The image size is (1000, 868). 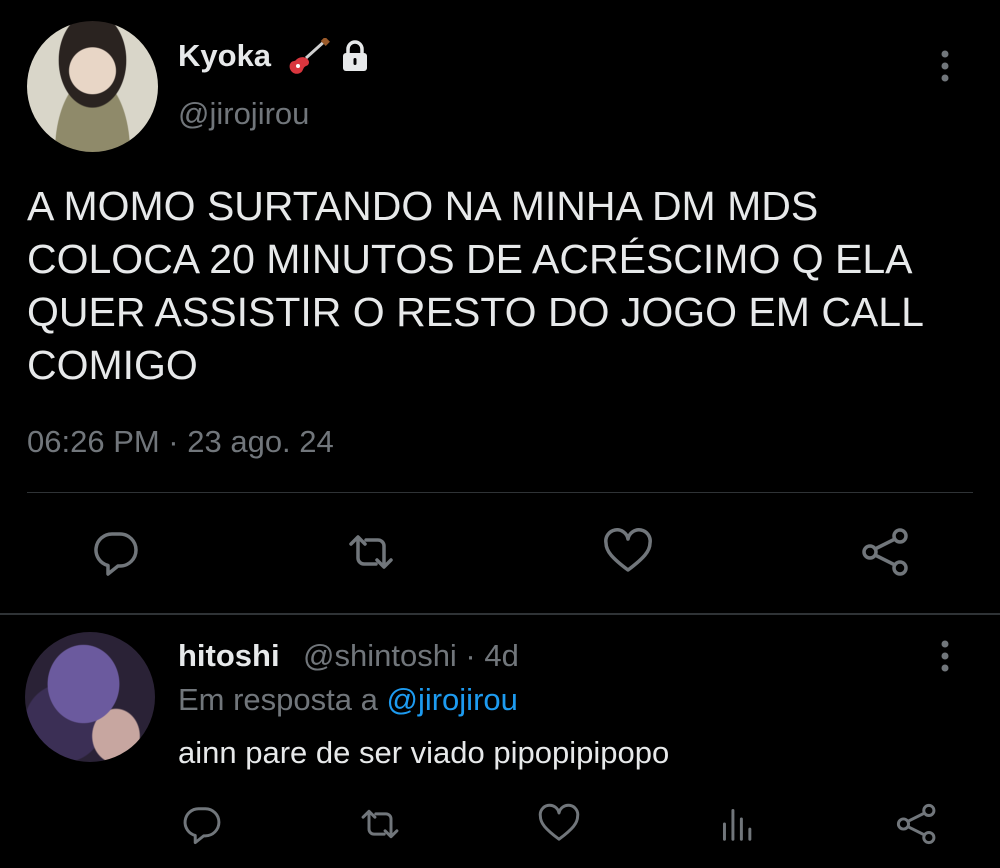 I want to click on display-name: Kyoka, so click(x=224, y=56).